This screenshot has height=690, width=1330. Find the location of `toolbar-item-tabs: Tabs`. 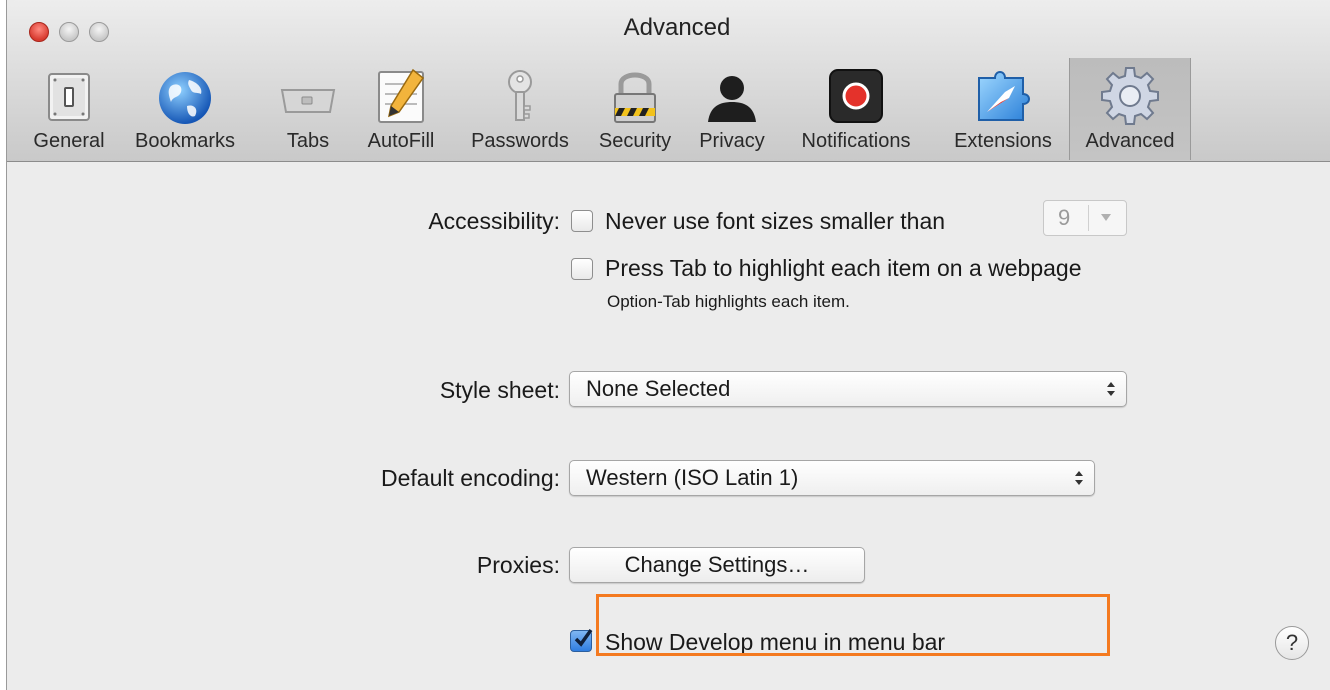

toolbar-item-tabs: Tabs is located at coordinates (308, 109).